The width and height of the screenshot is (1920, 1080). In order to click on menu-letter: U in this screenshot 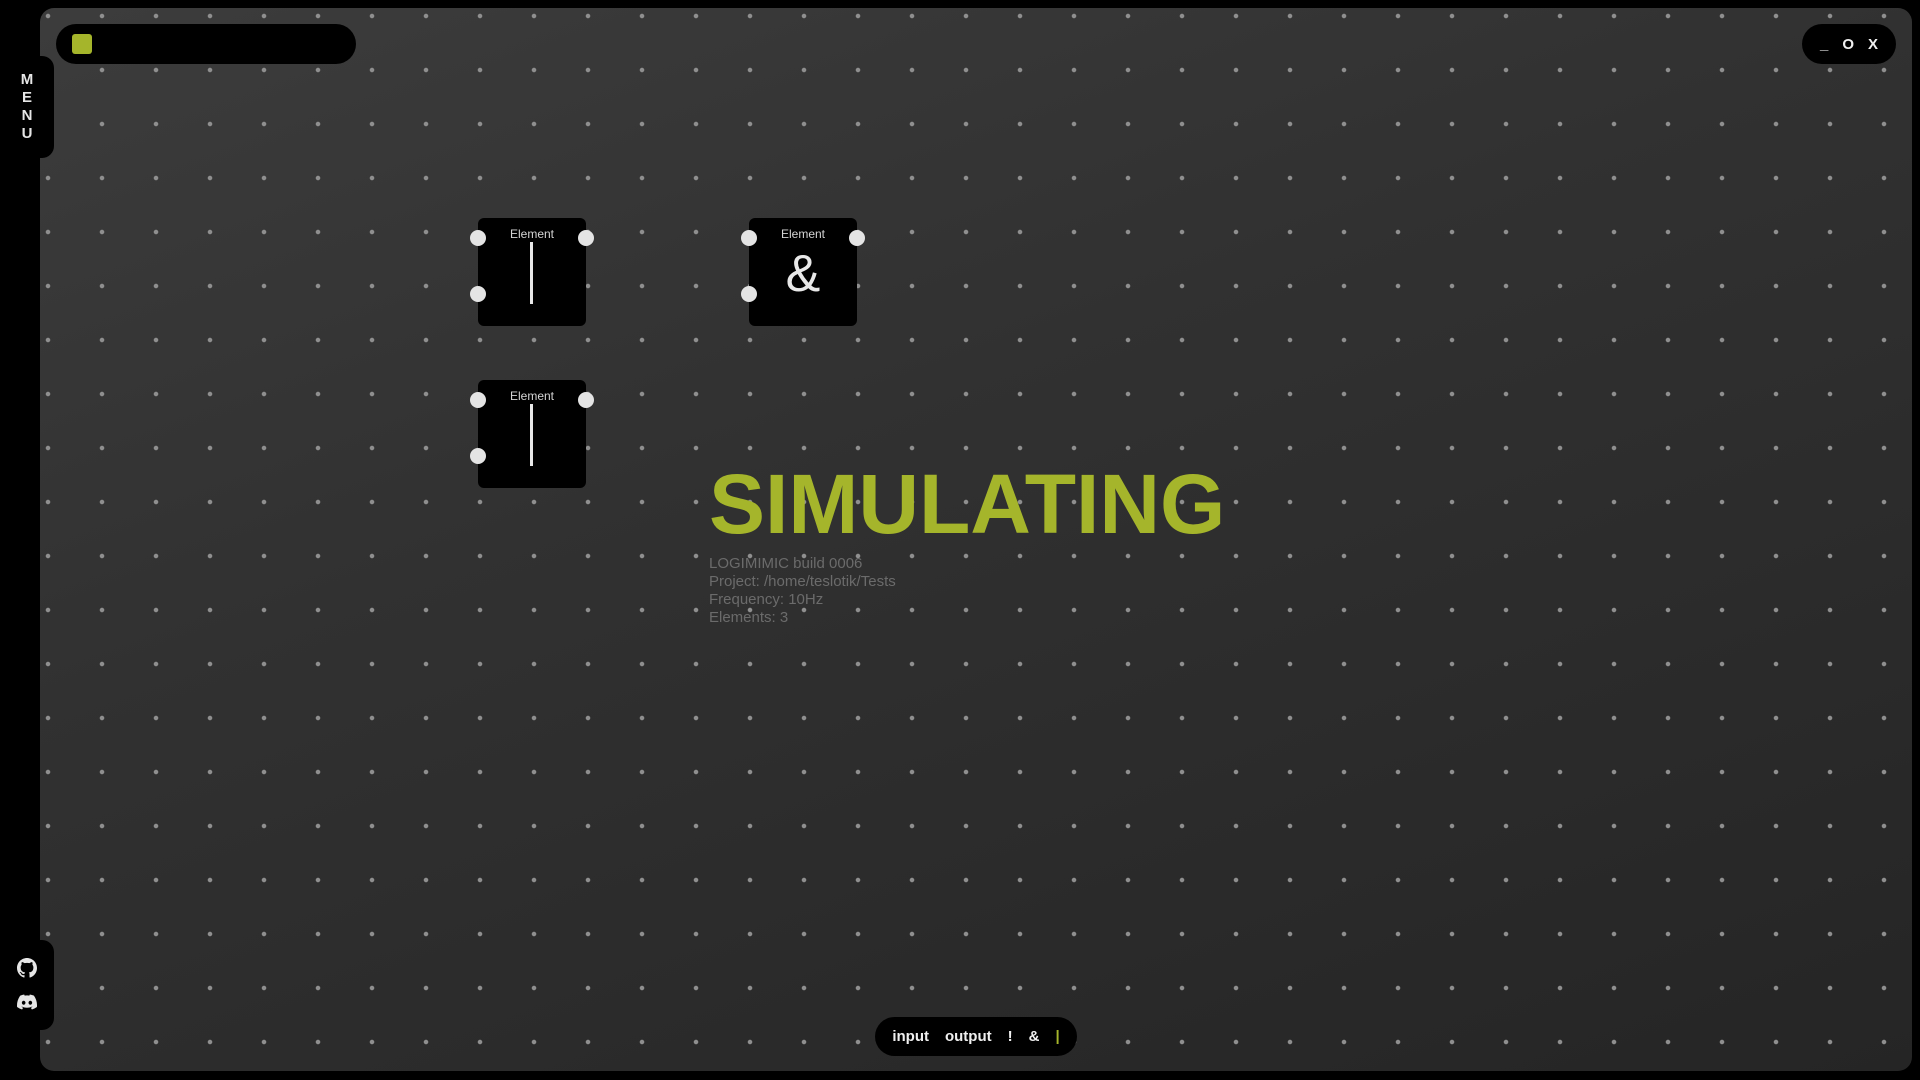, I will do `click(27, 133)`.